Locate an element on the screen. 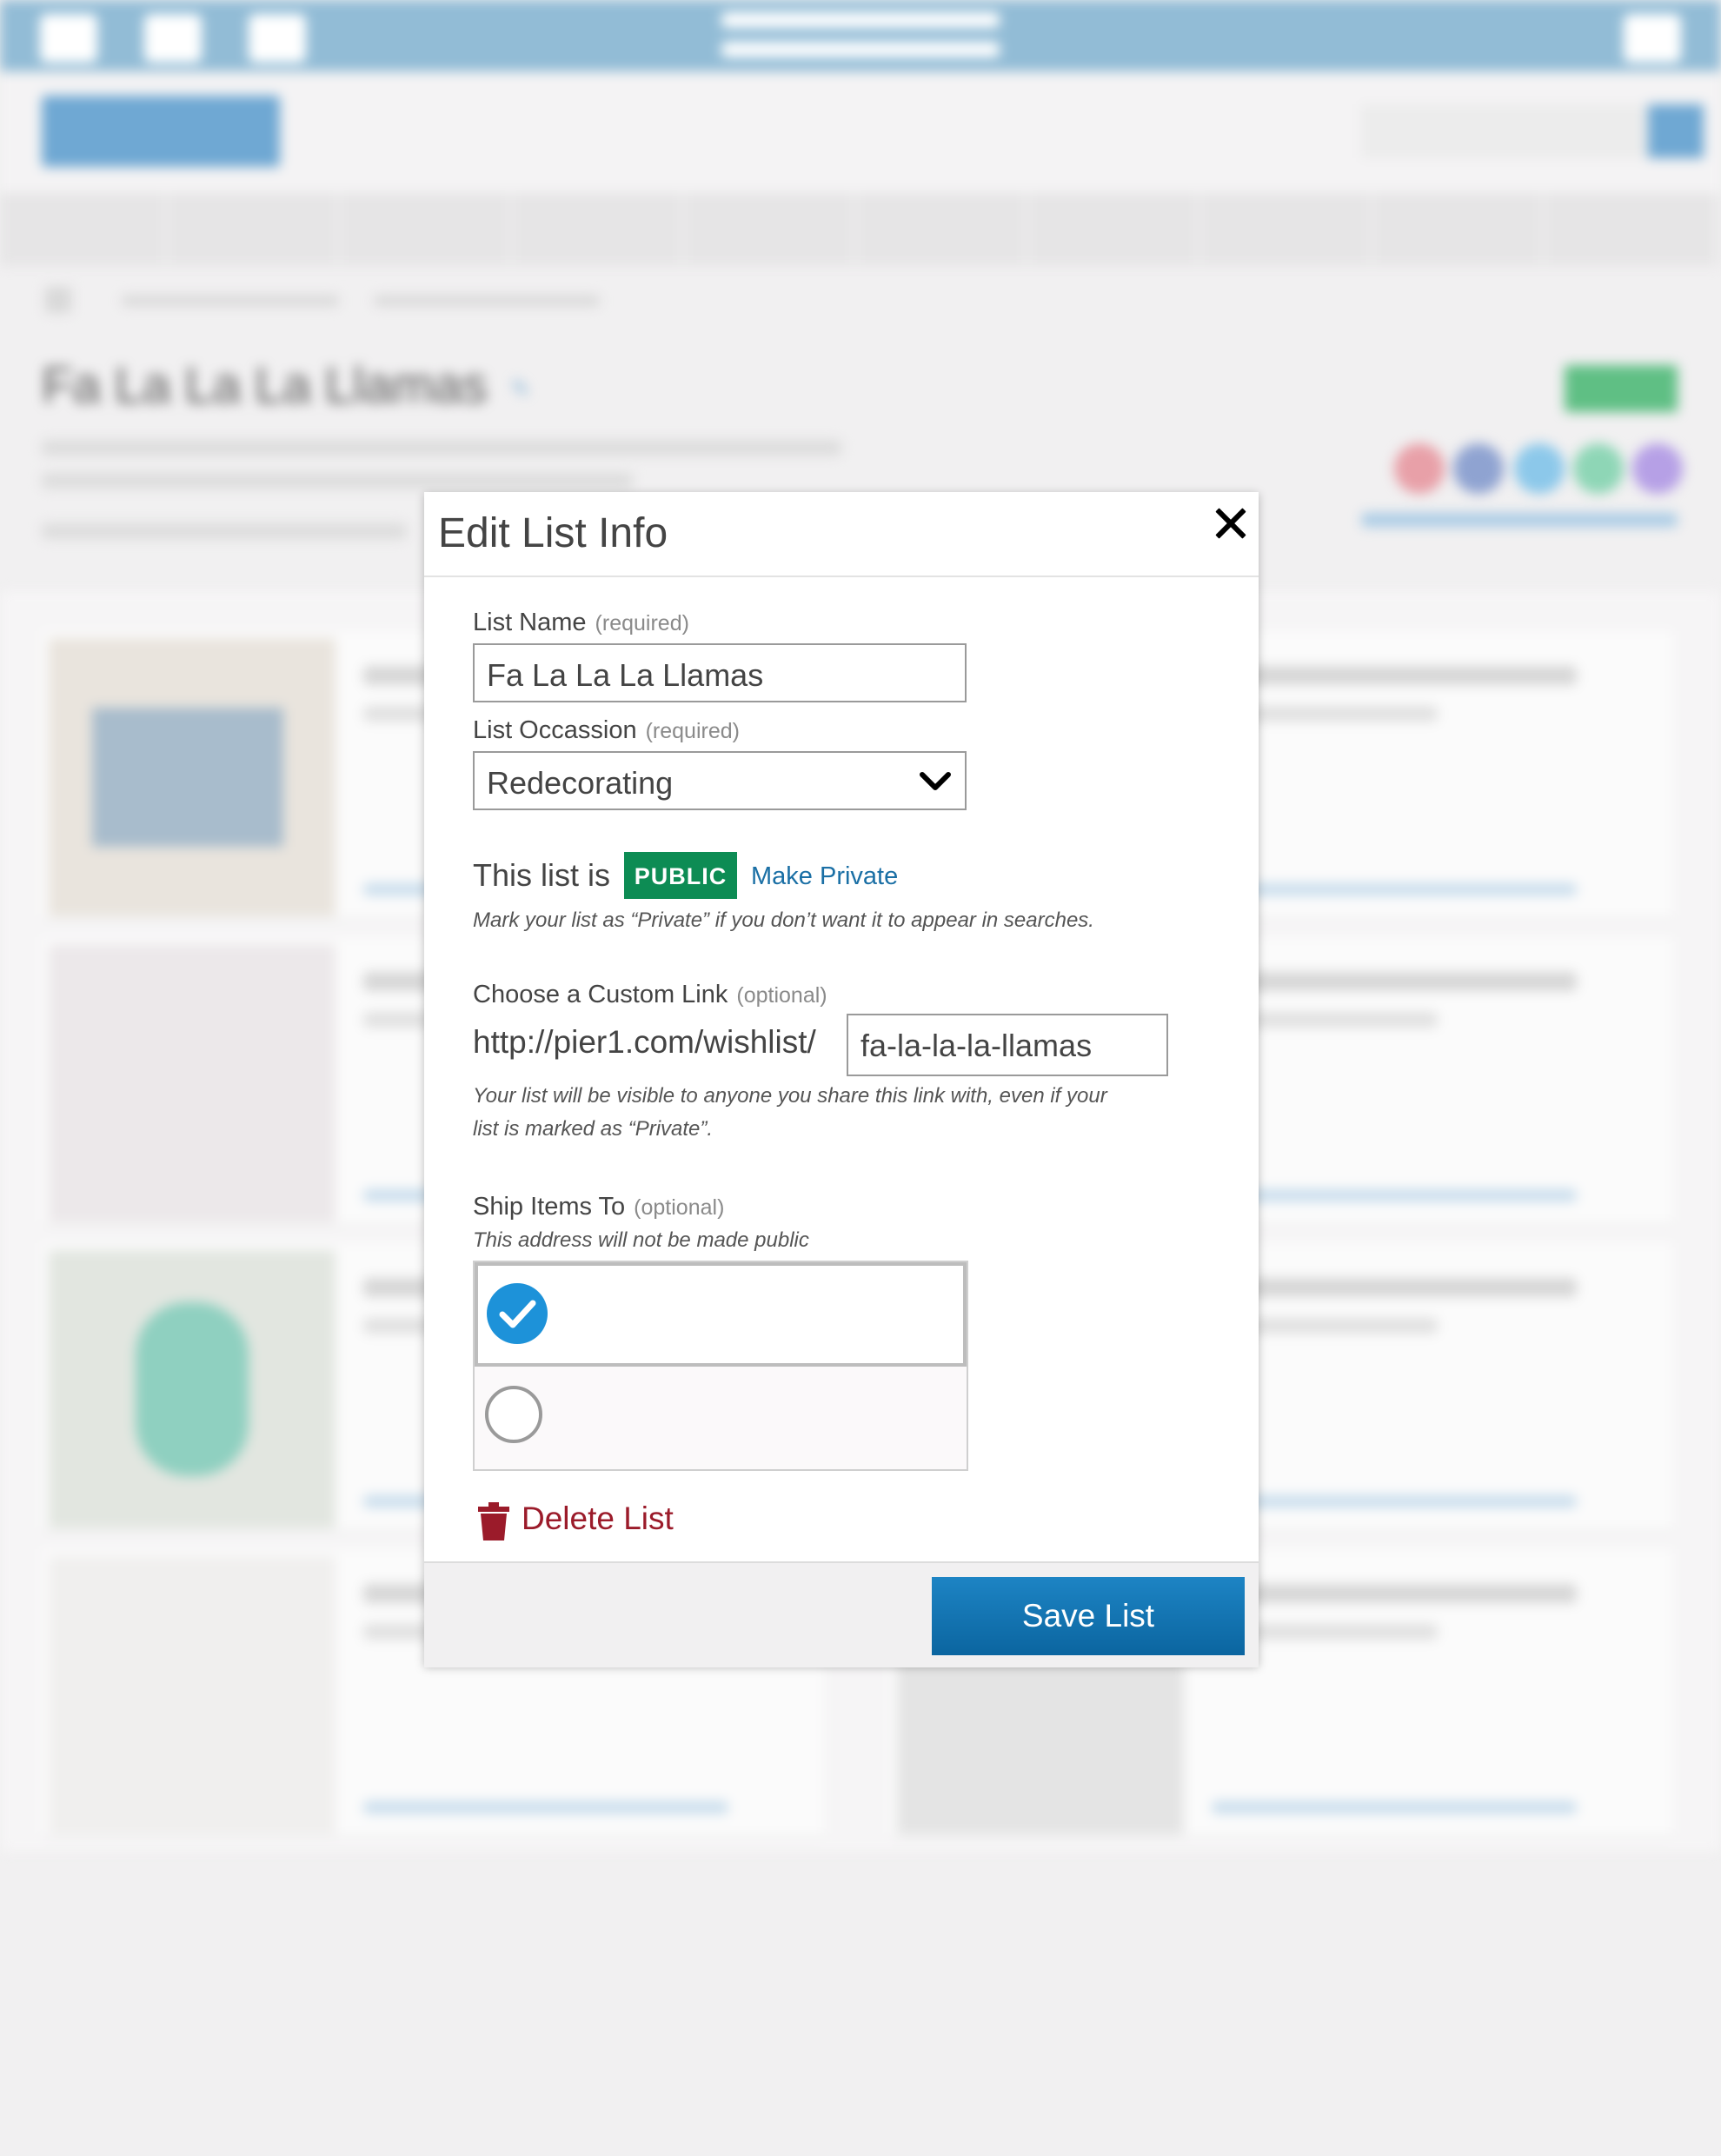 Image resolution: width=1721 pixels, height=2156 pixels. facebook-icon is located at coordinates (1478, 469).